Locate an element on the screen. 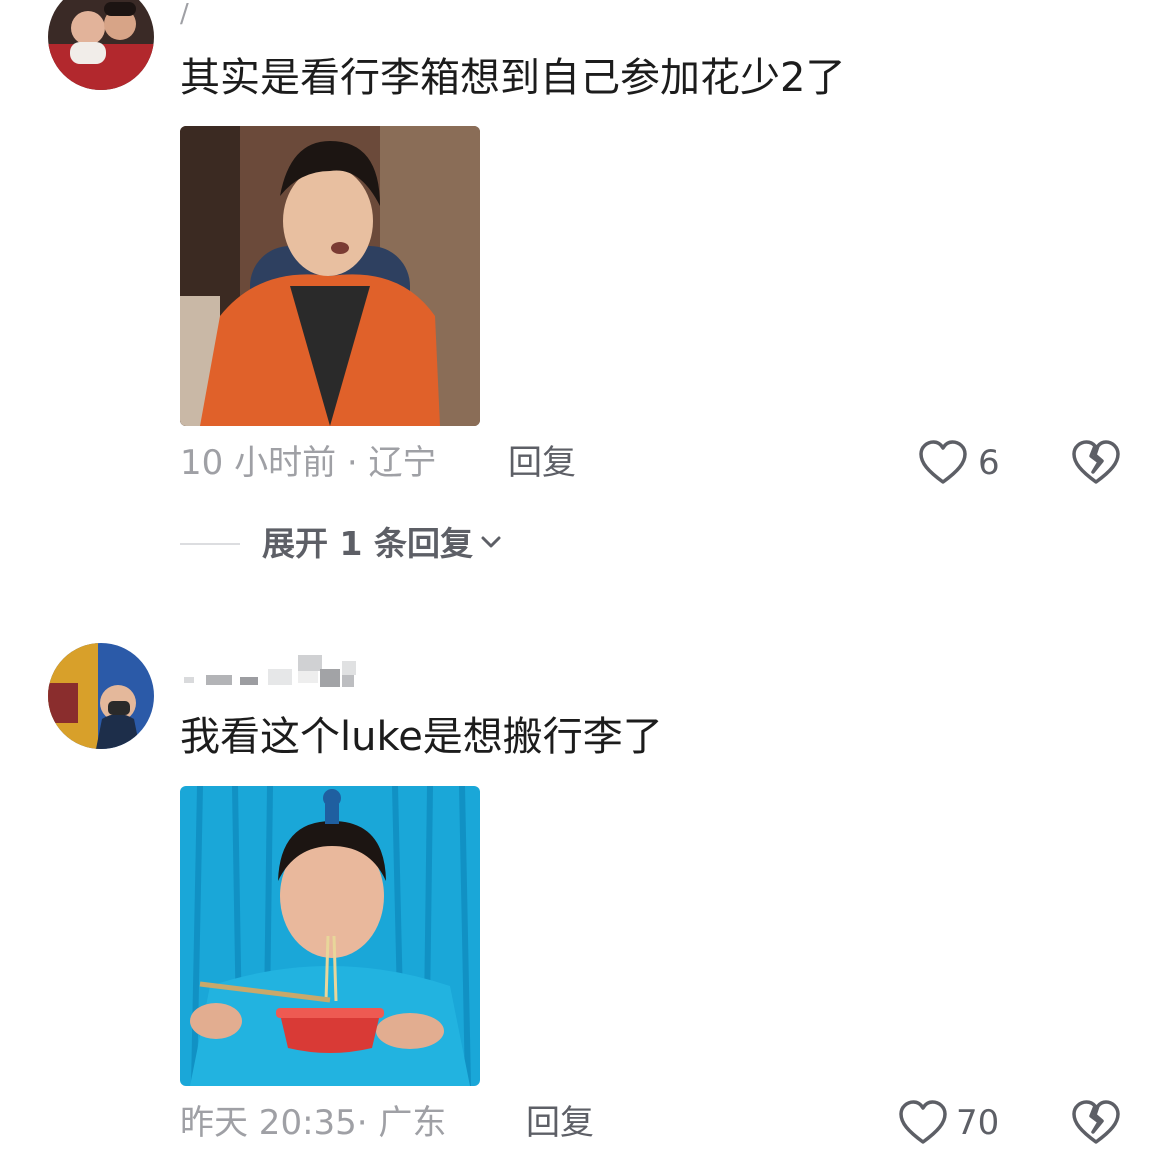 The width and height of the screenshot is (1169, 1153). comment-text: 我看这个luke是想搬行李了 is located at coordinates (421, 737).